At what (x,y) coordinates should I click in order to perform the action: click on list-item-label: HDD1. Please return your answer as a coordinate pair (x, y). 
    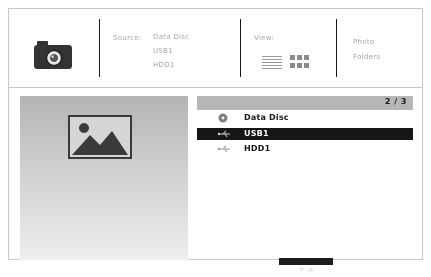
    Looking at the image, I should click on (257, 148).